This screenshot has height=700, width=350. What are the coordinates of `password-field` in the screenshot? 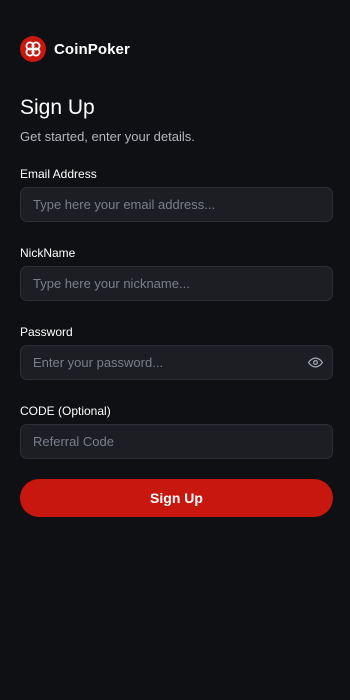 It's located at (159, 362).